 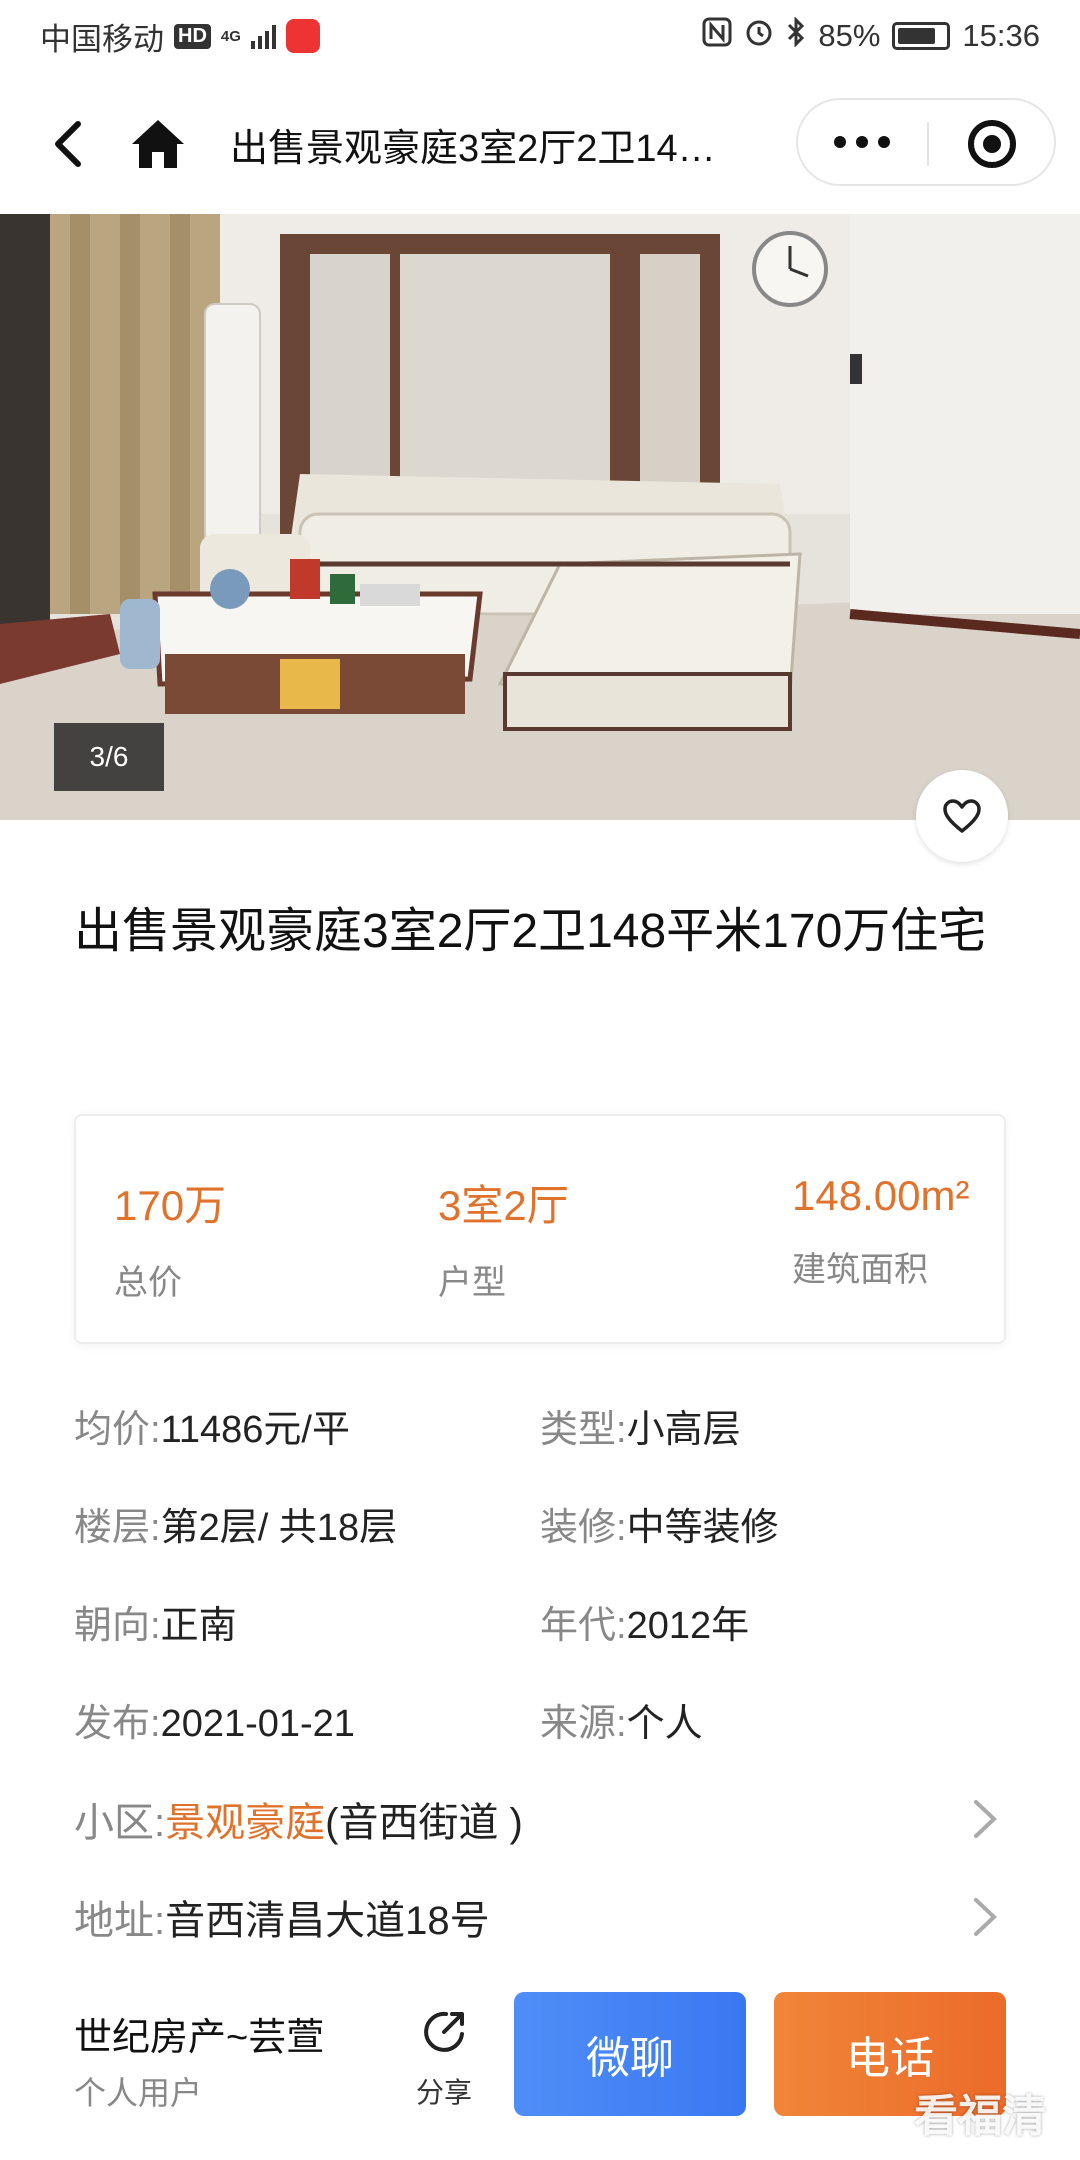 What do you see at coordinates (796, 35) in the screenshot?
I see `bluetooth-icon` at bounding box center [796, 35].